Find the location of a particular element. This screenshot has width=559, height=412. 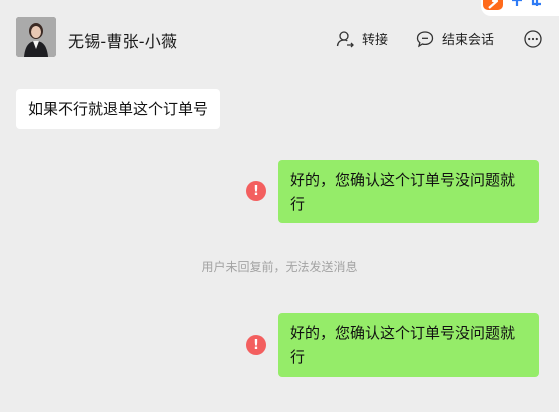

corner-badge-graphic-icon is located at coordinates (512, 5).